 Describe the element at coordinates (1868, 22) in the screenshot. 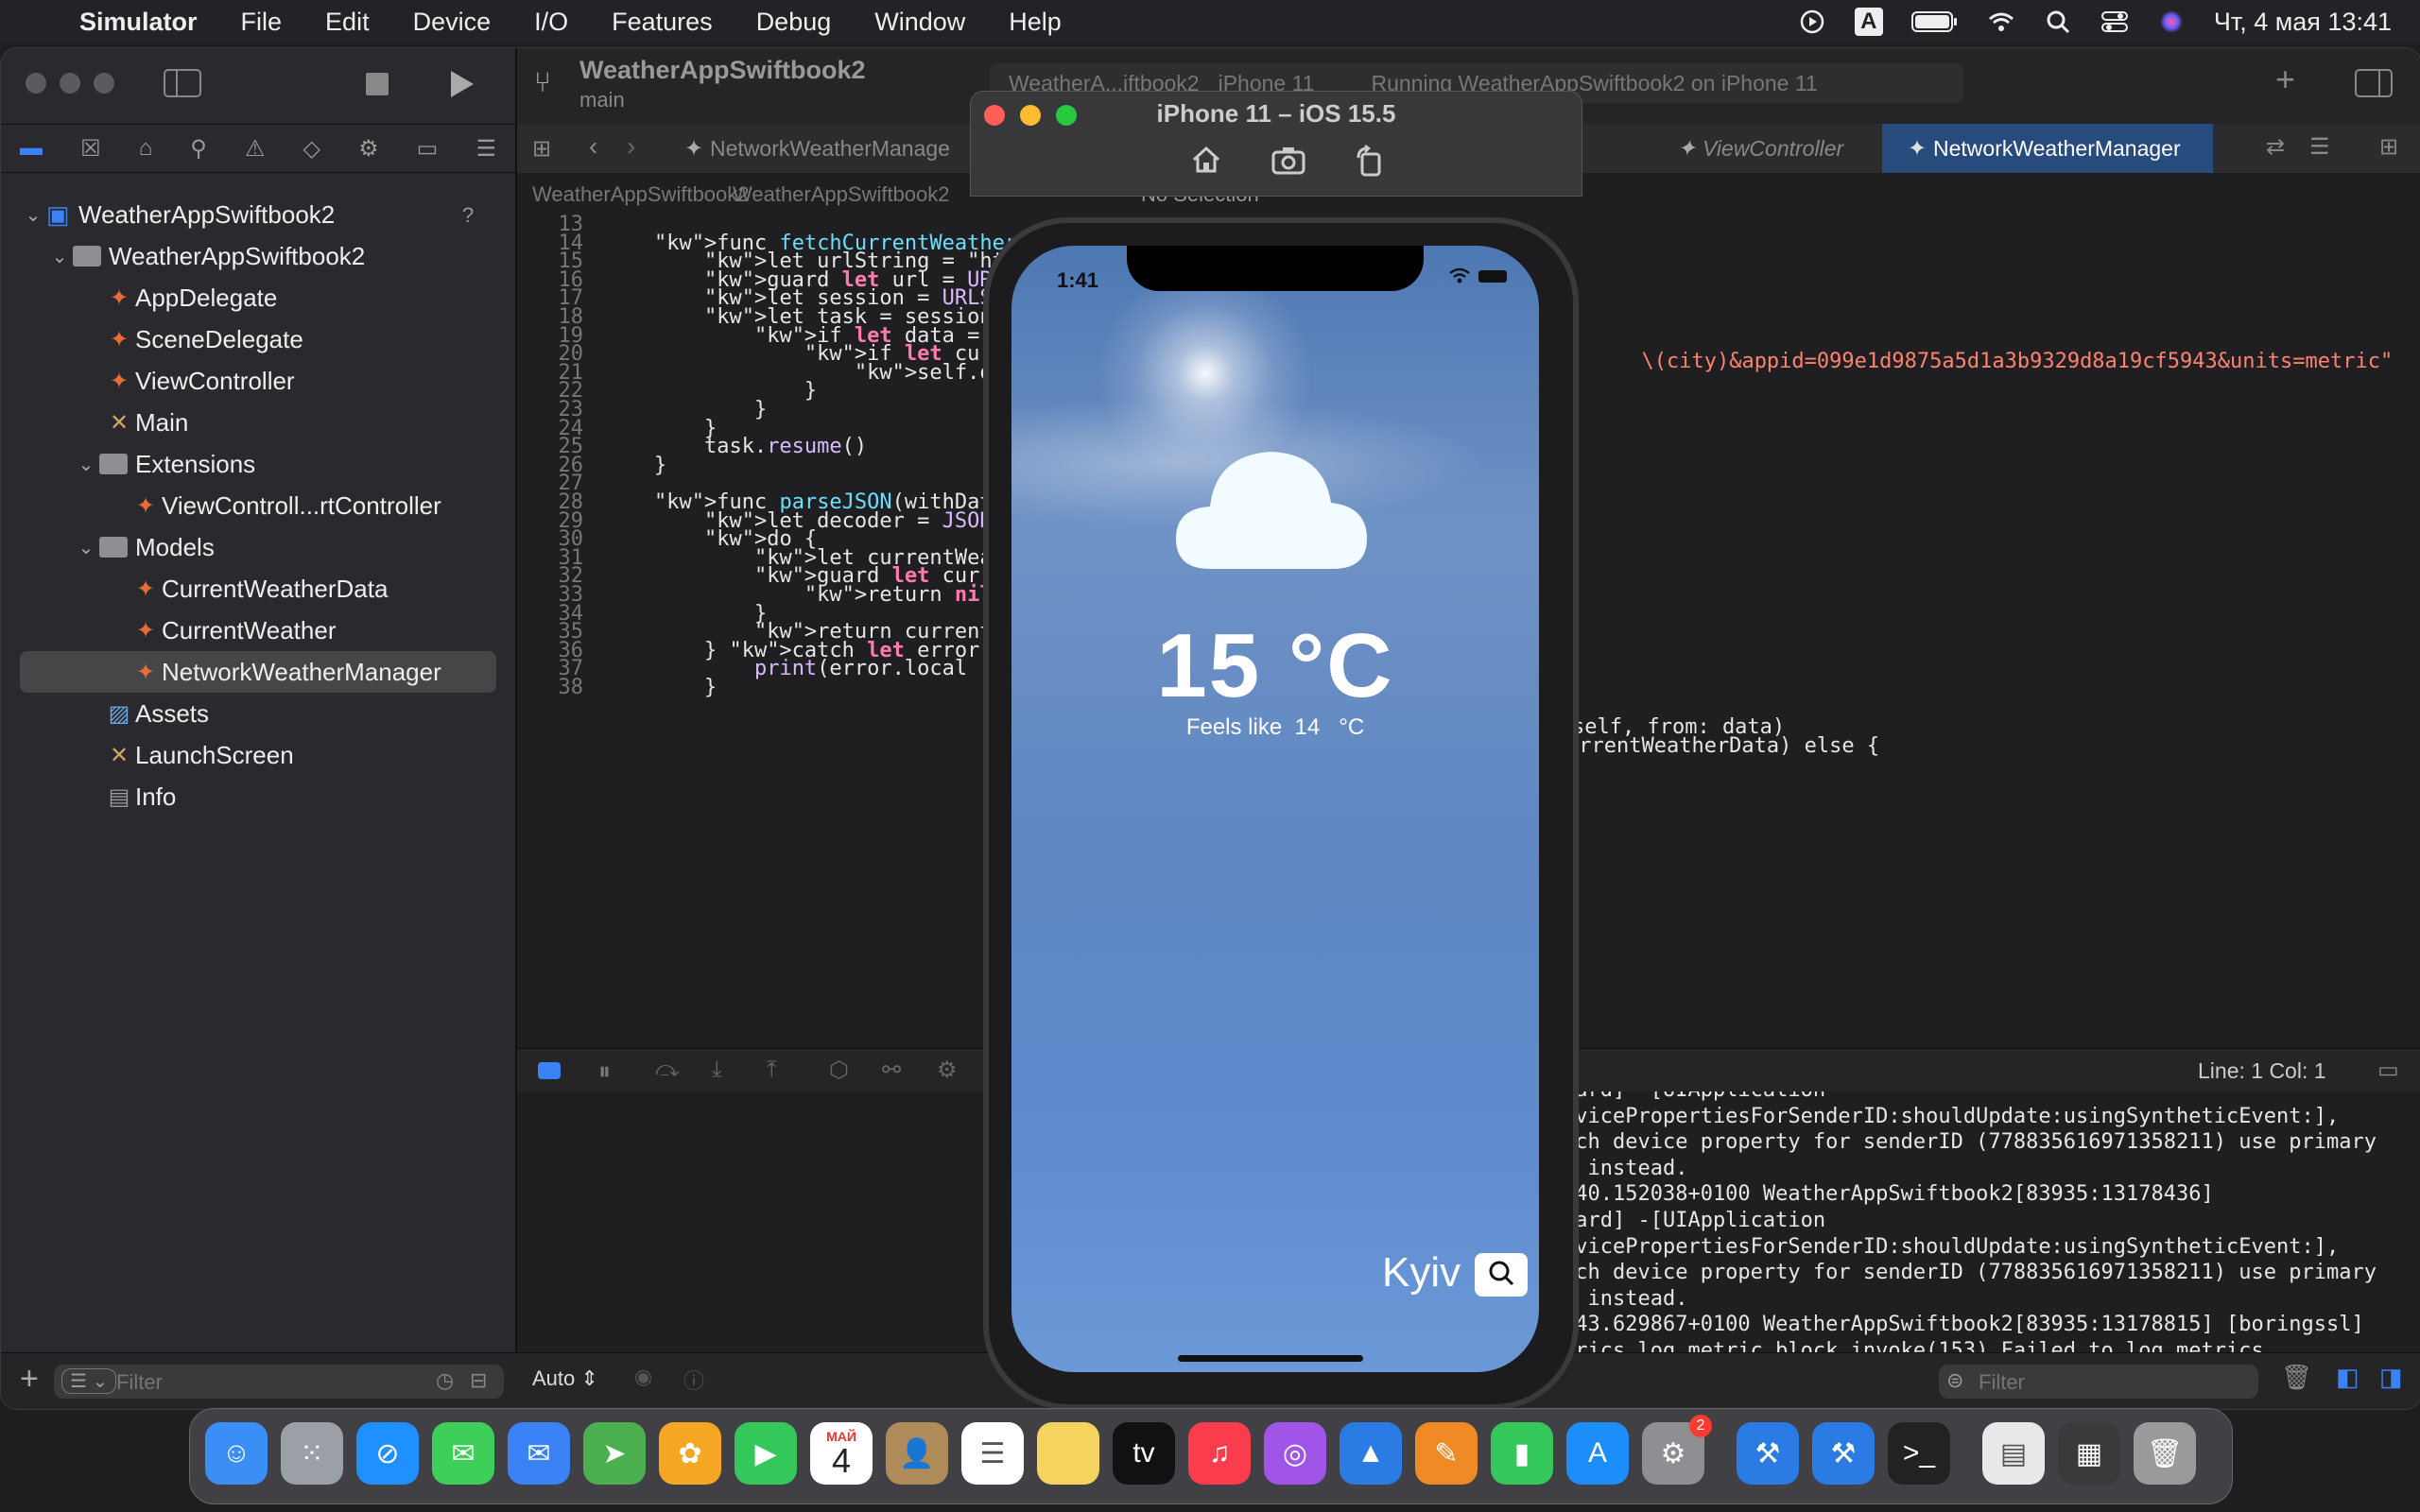

I see `keyboard-input-icon: A` at that location.